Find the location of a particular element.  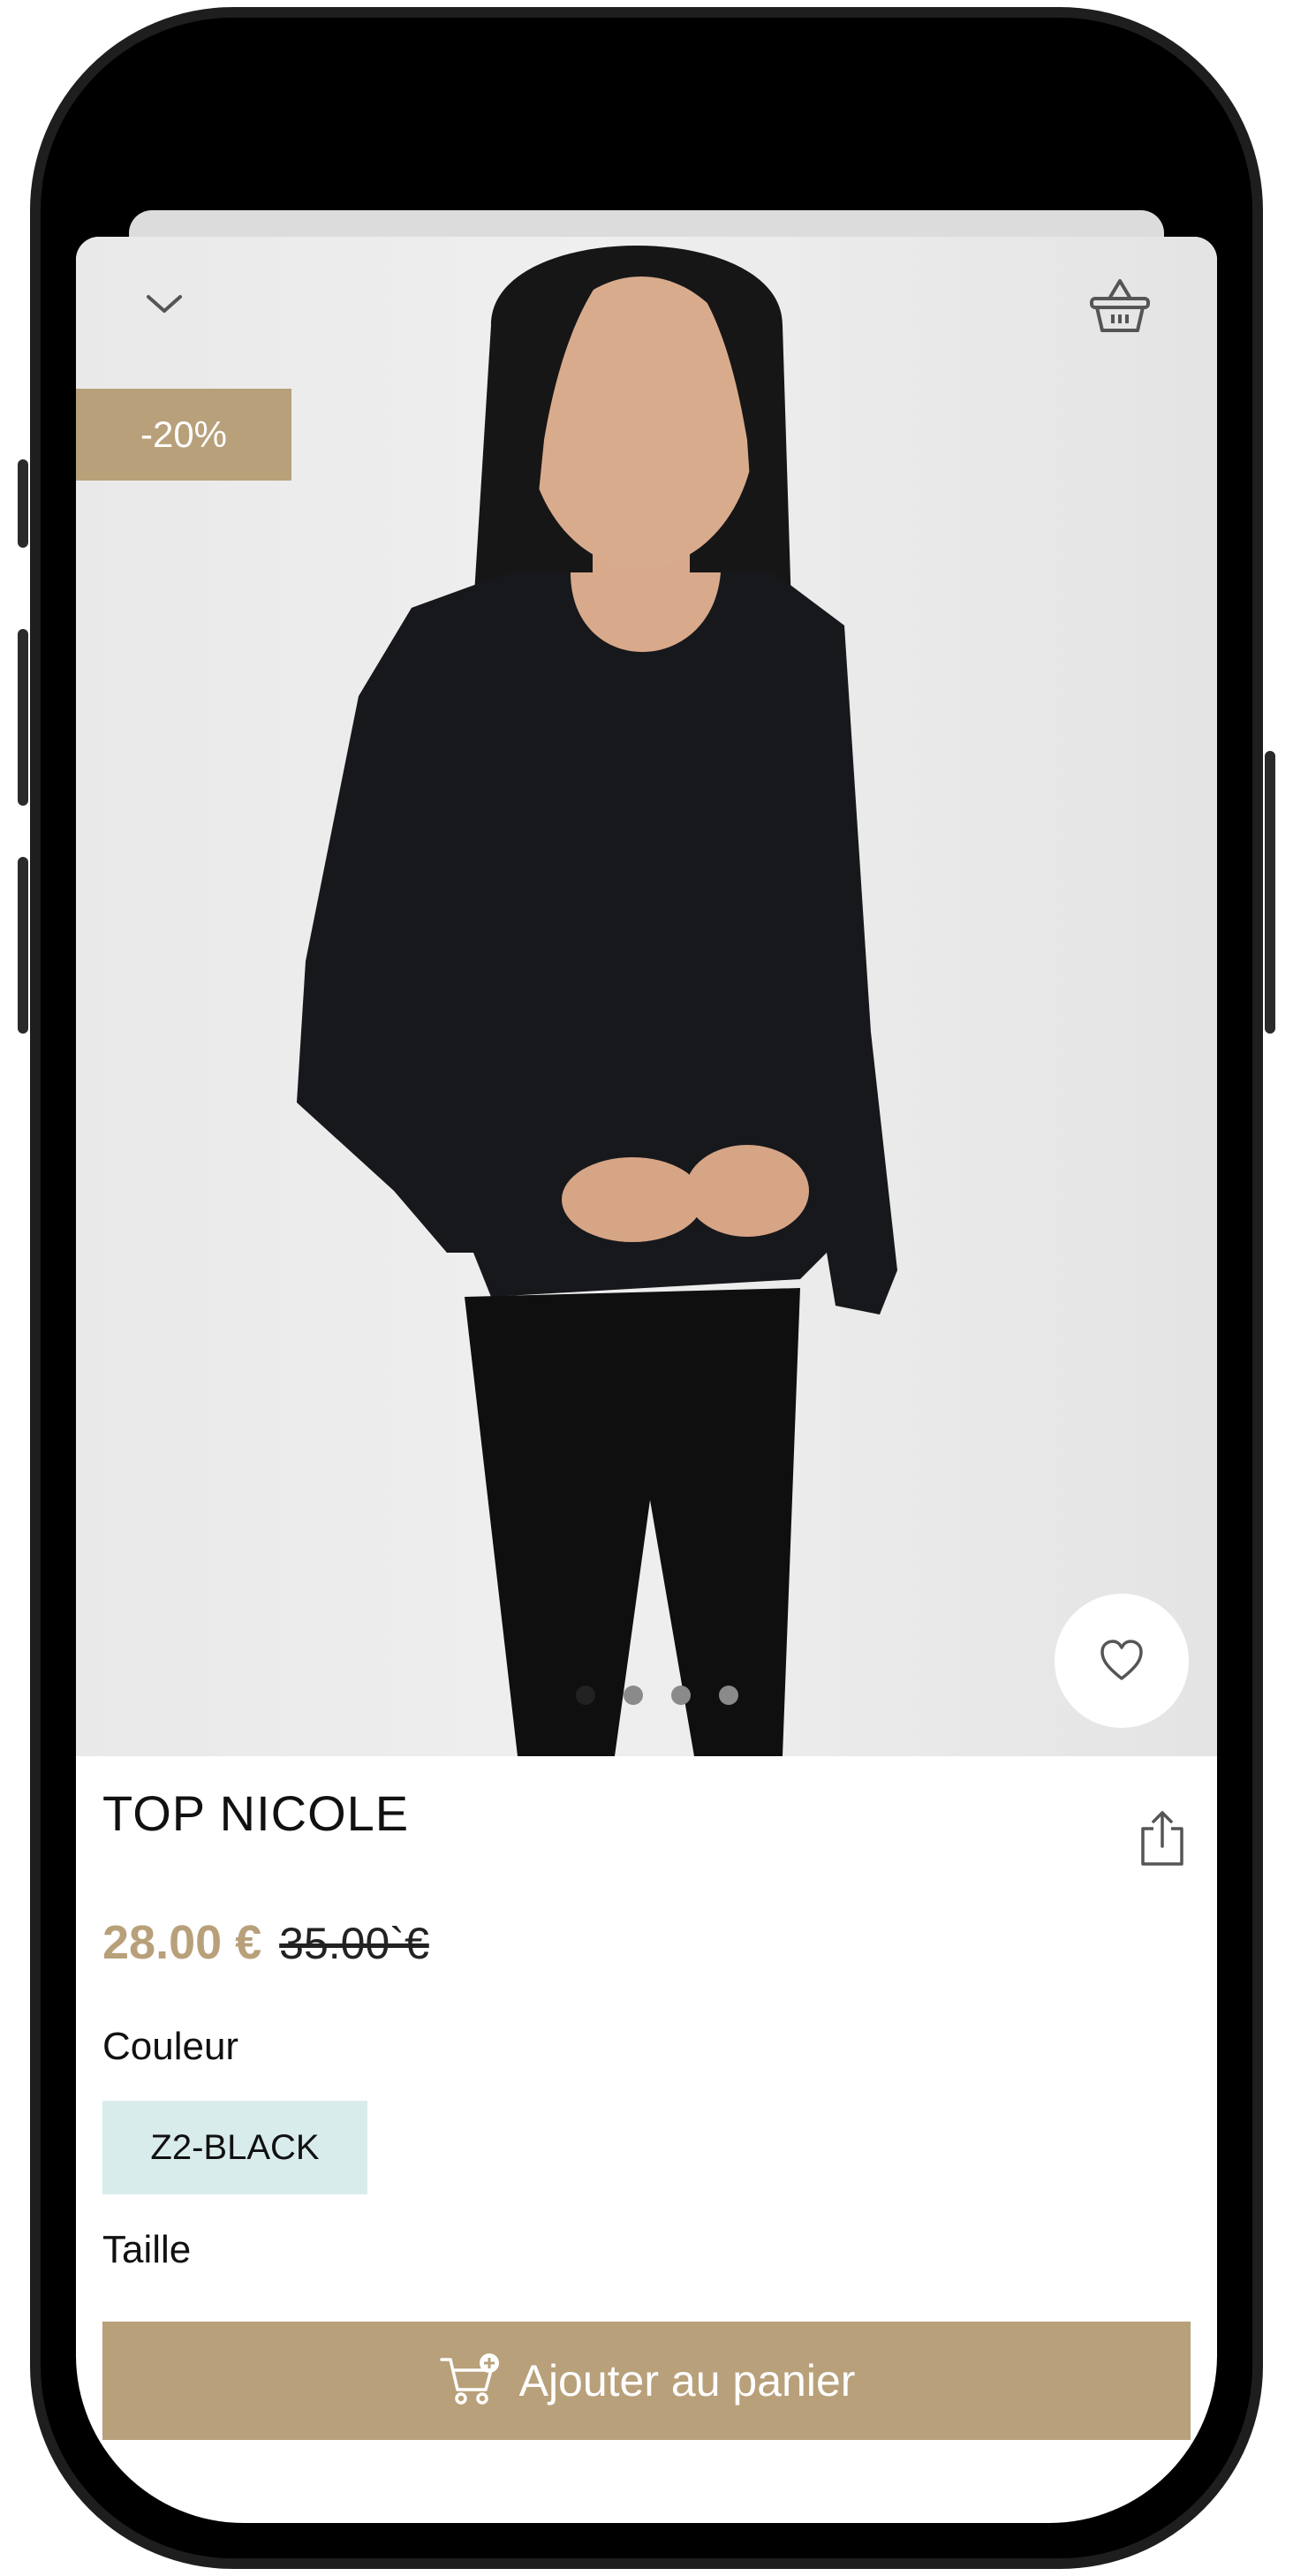

volume-down-button is located at coordinates (23, 946).